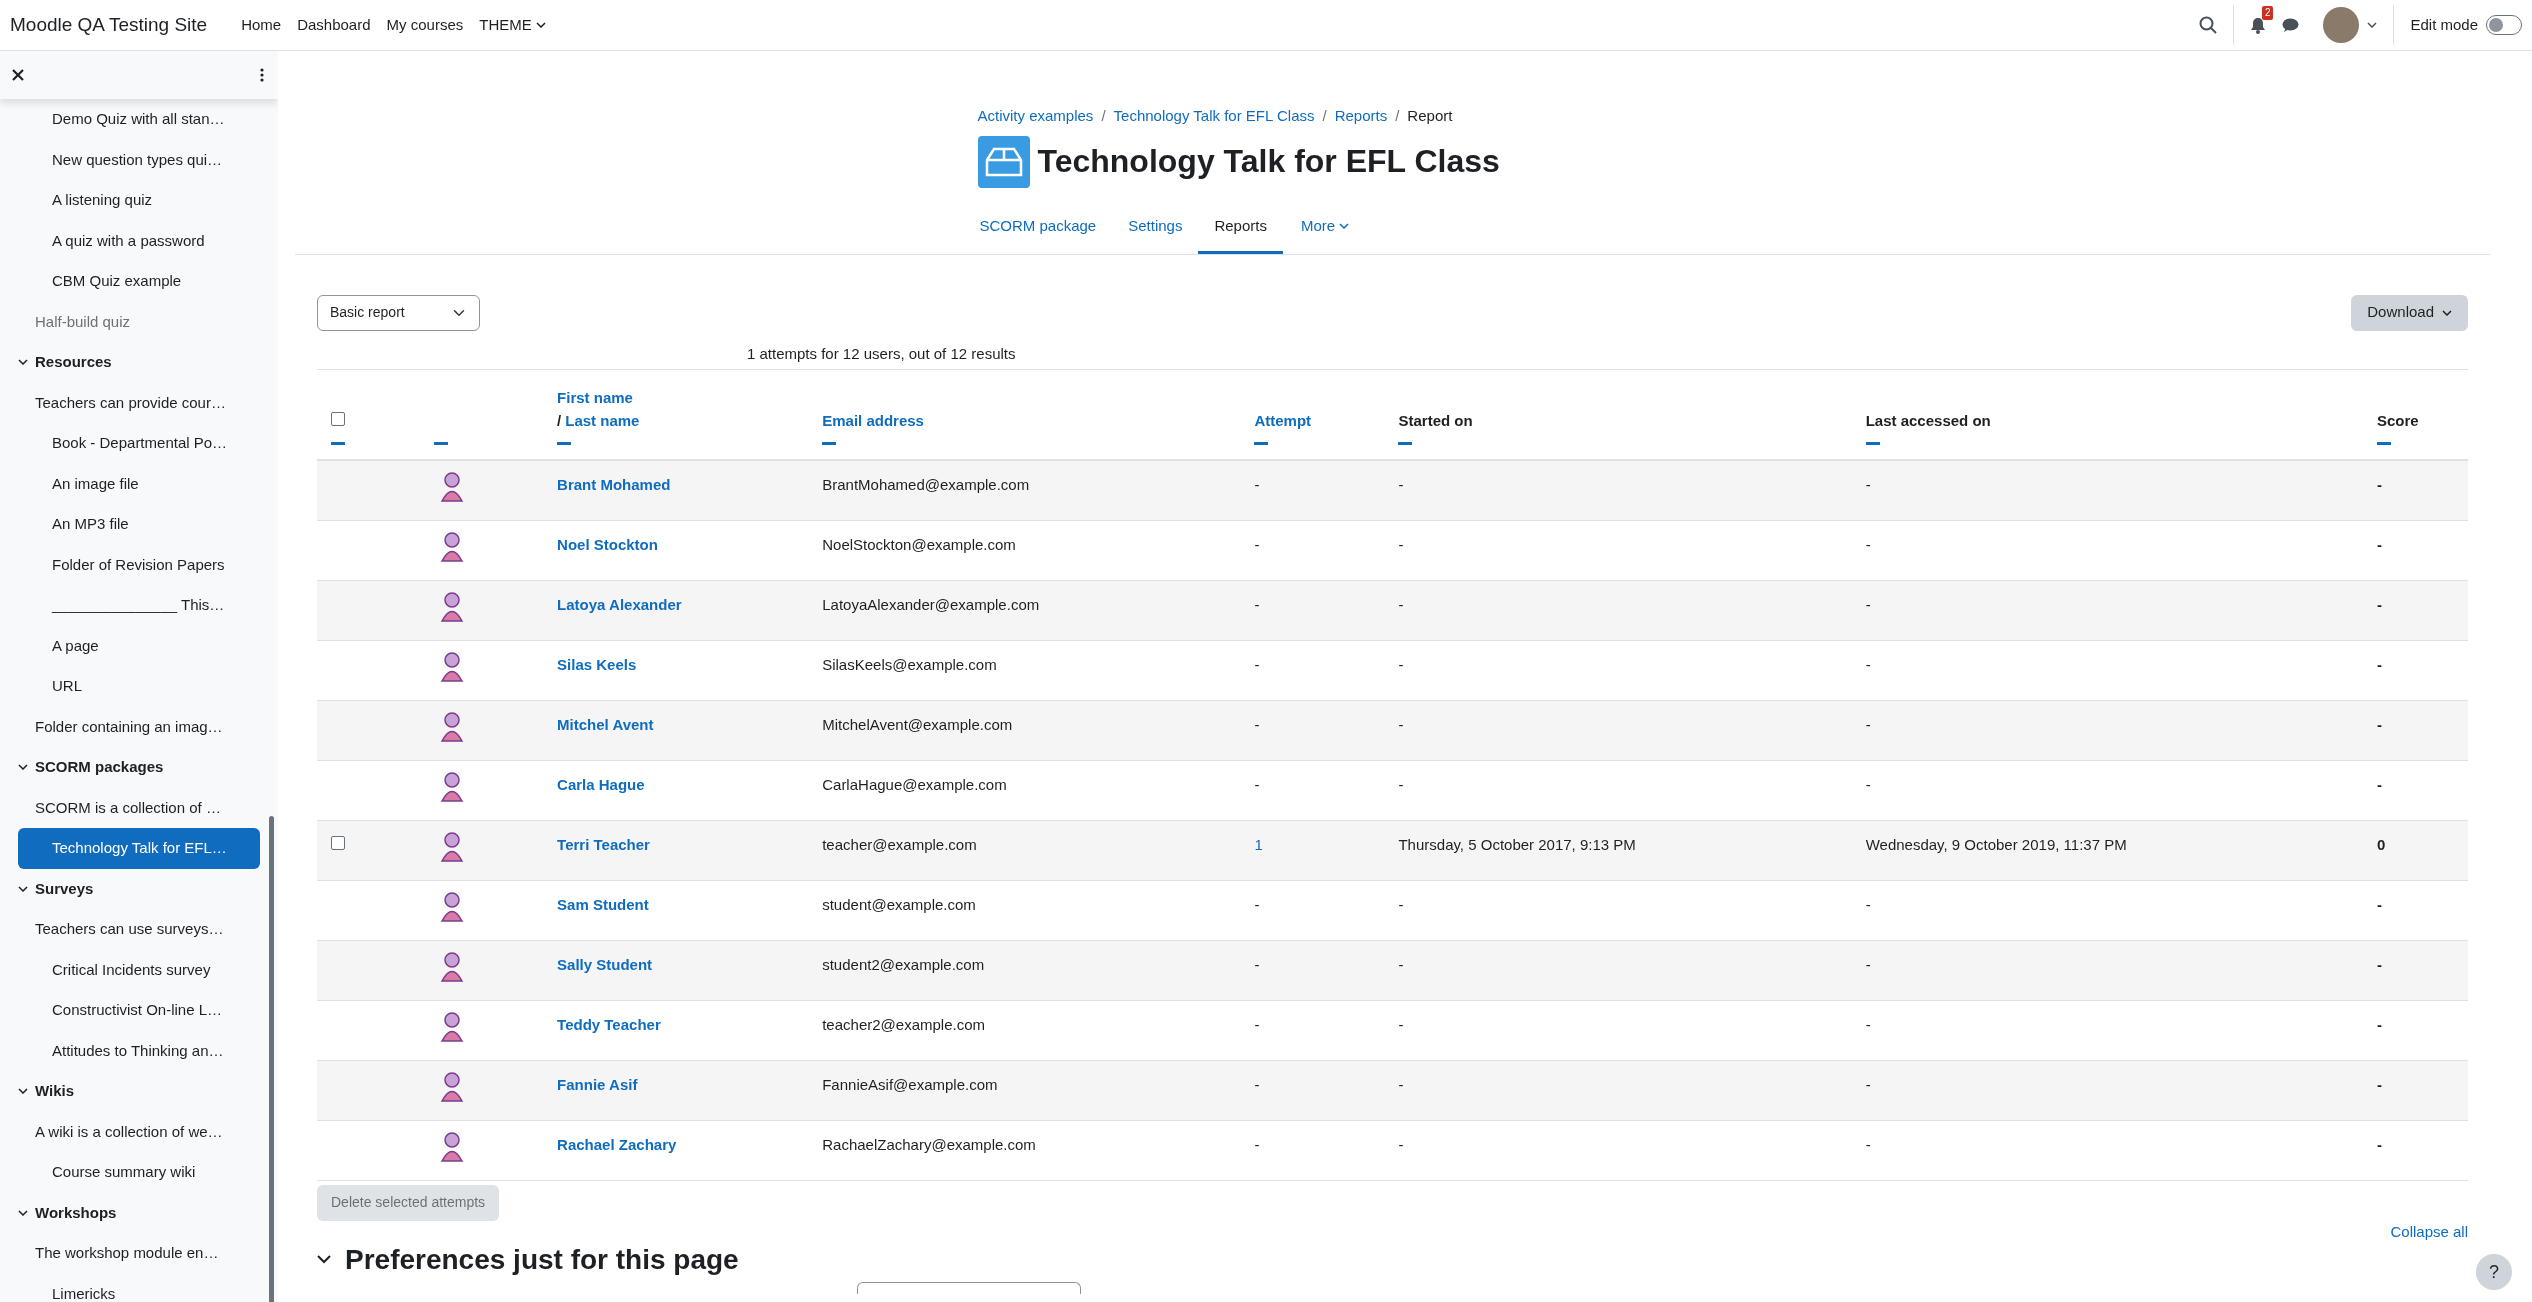 The height and width of the screenshot is (1302, 2532). Describe the element at coordinates (139, 888) in the screenshot. I see `course-section: Surveys` at that location.